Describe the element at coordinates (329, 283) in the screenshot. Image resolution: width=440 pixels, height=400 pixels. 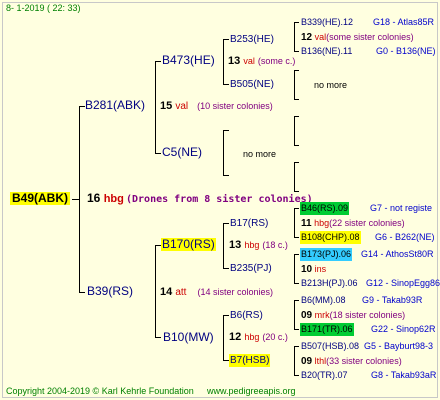
I see `mfm-bot-queen: B213H(PJ).06` at that location.